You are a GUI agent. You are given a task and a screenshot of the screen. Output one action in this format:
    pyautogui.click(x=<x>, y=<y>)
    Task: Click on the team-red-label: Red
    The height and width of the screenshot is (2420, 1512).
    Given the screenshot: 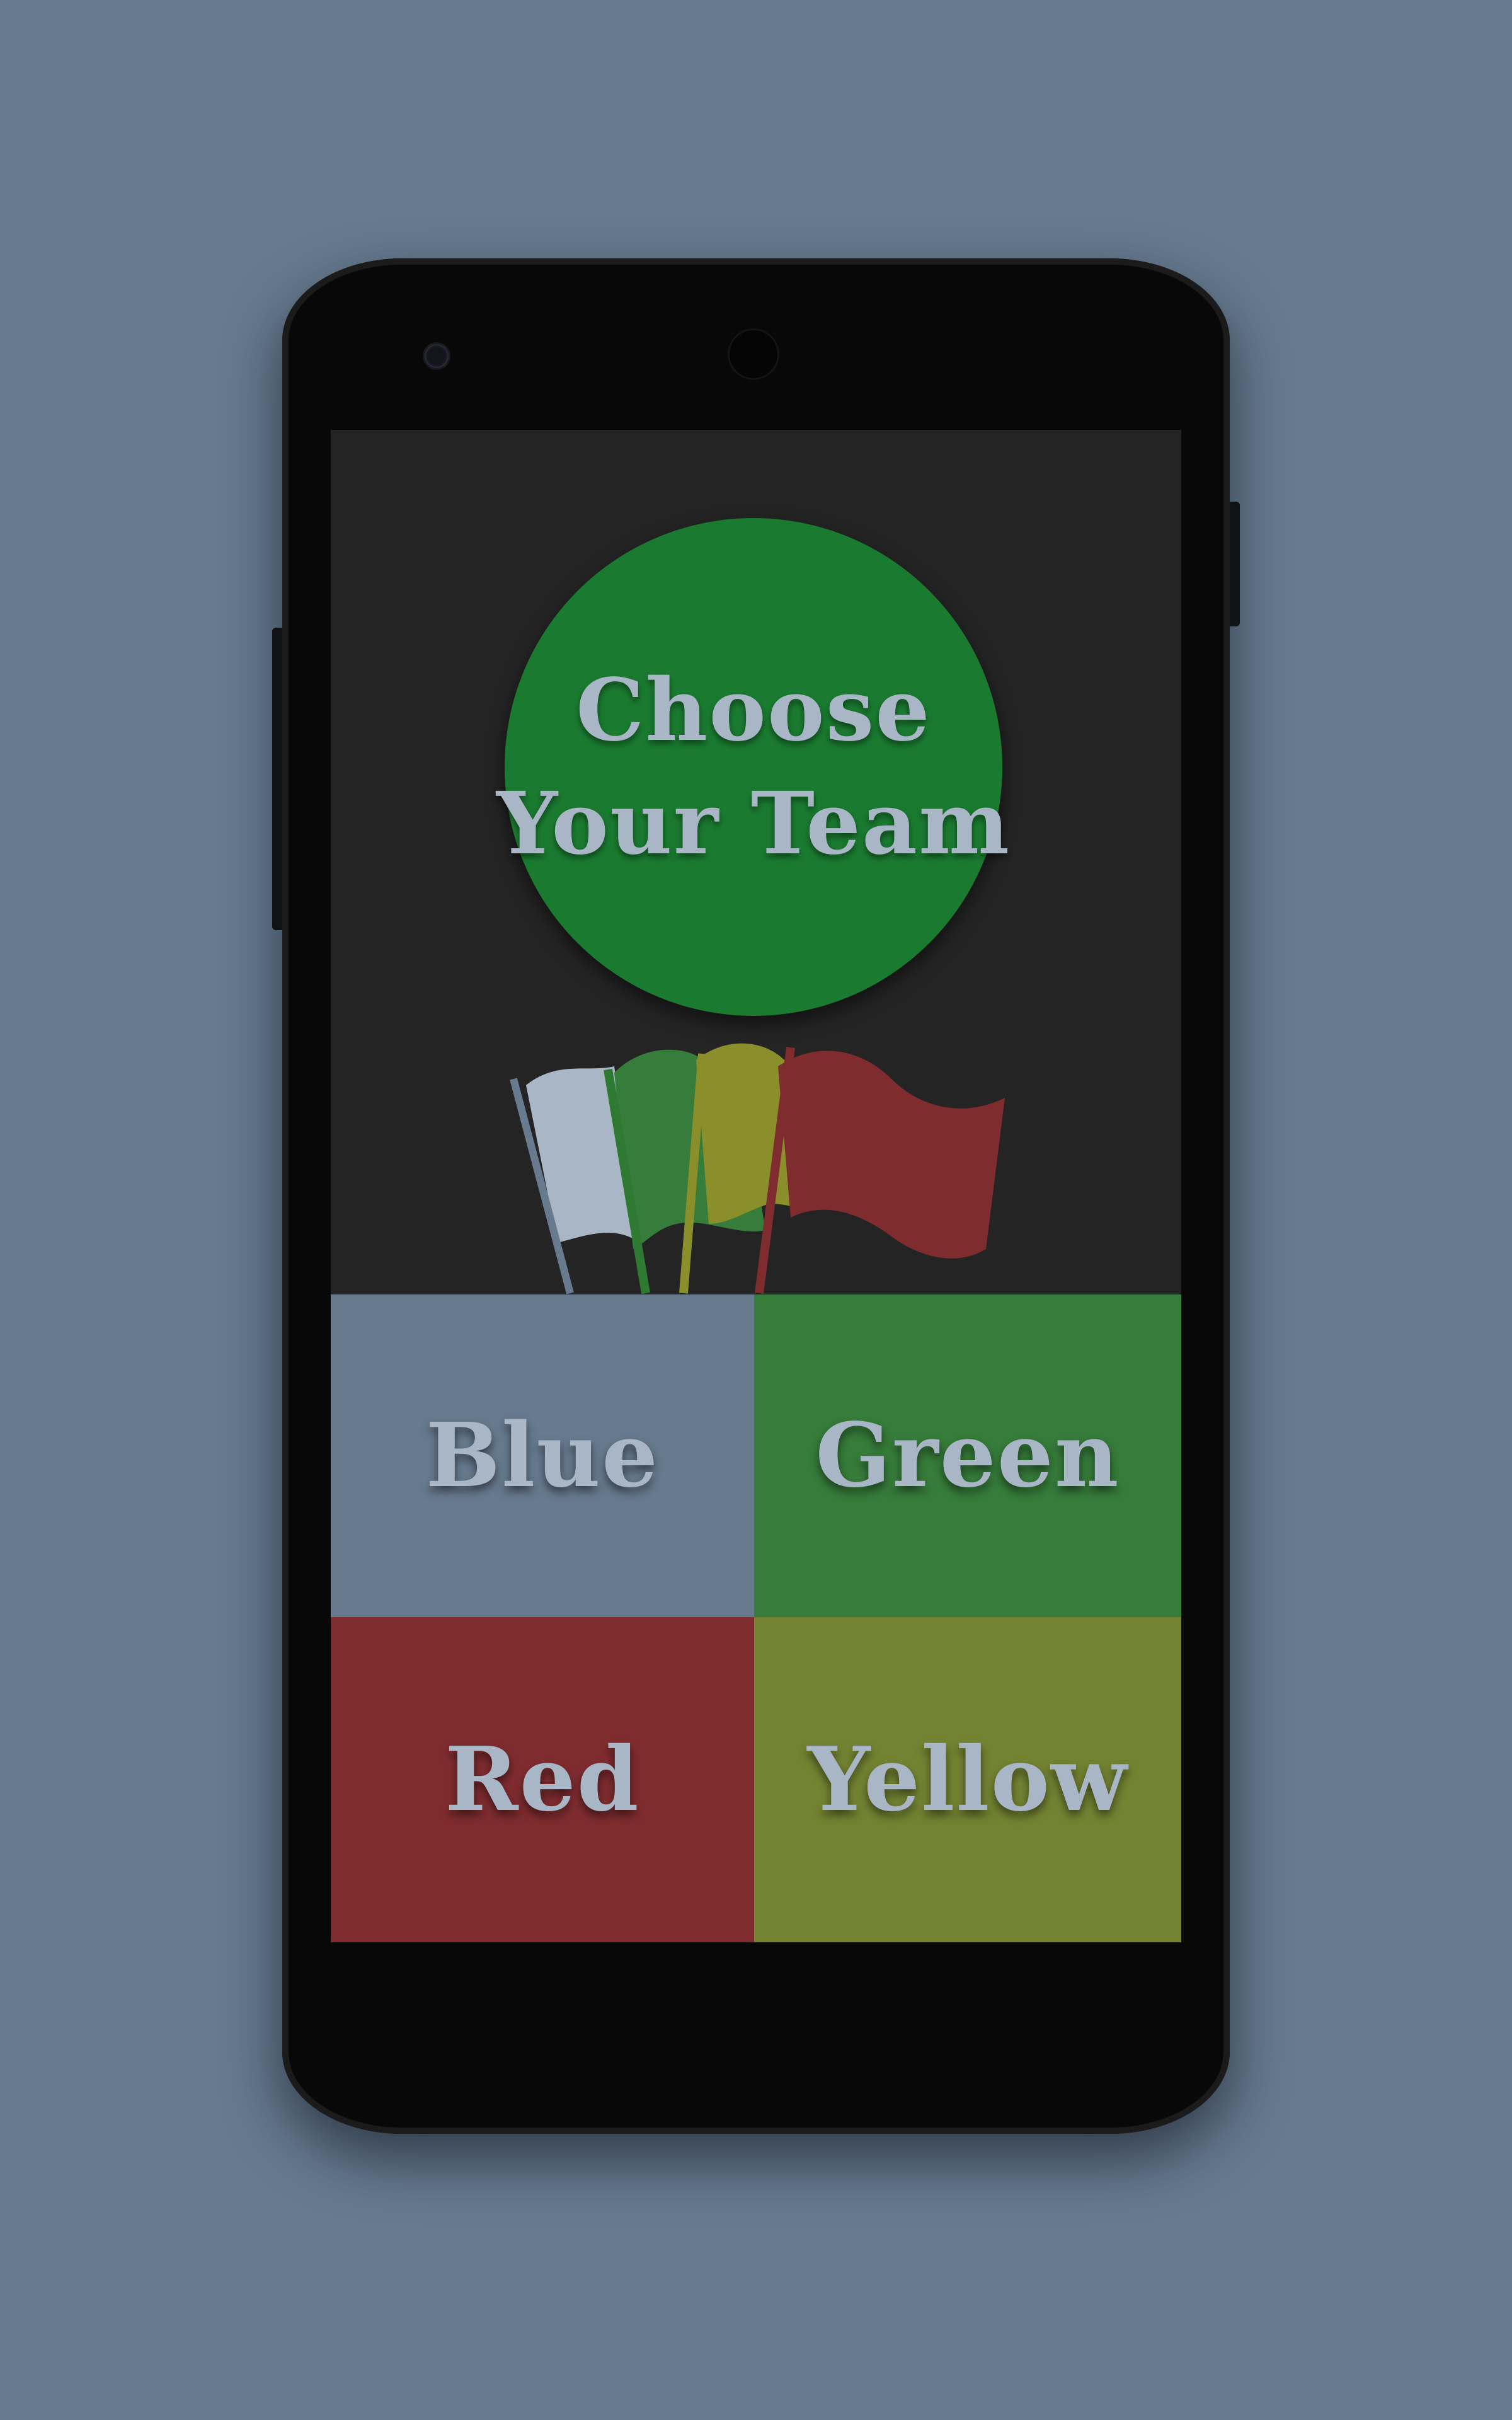 What is the action you would take?
    pyautogui.click(x=542, y=1780)
    